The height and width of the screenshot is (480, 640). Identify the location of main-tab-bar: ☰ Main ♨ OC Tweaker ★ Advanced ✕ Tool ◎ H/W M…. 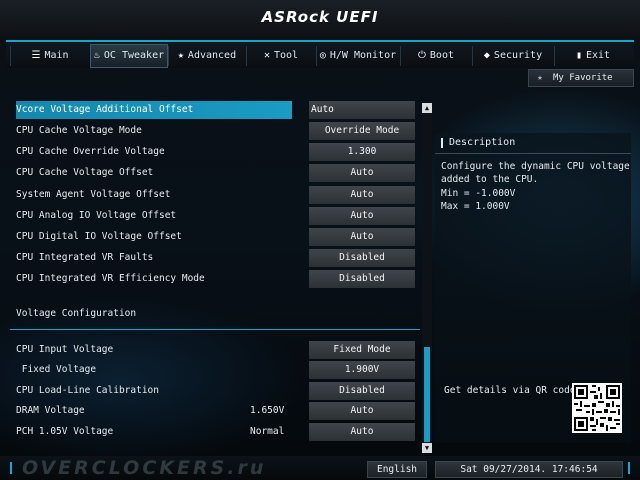
(320, 54).